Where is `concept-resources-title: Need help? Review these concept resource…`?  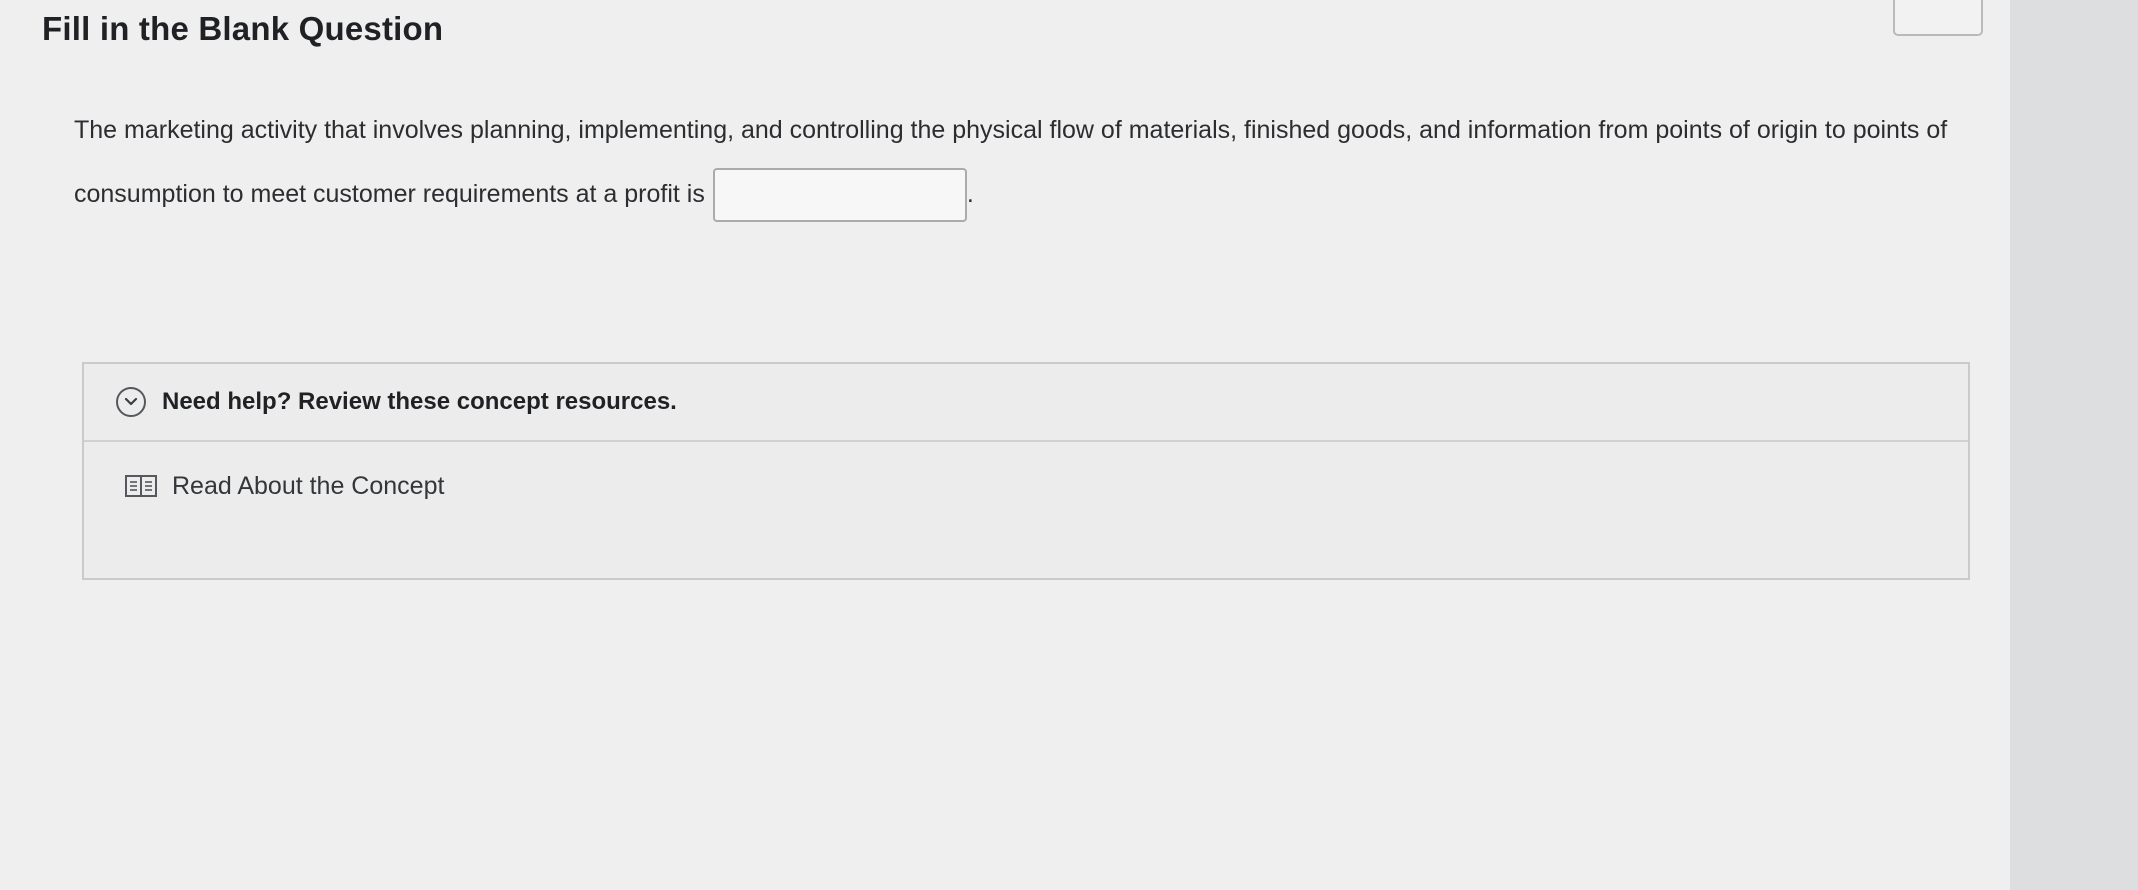
concept-resources-title: Need help? Review these concept resource… is located at coordinates (419, 401).